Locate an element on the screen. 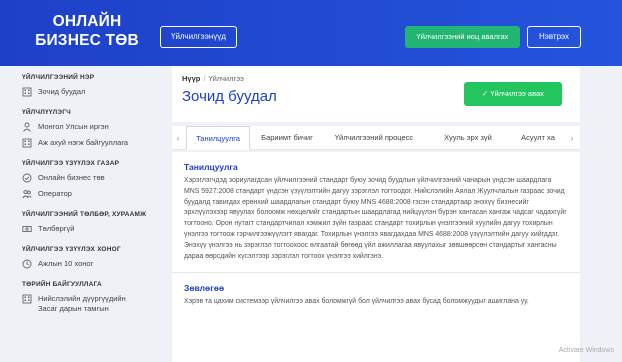  tab-introduction: Танилцуулга is located at coordinates (218, 138).